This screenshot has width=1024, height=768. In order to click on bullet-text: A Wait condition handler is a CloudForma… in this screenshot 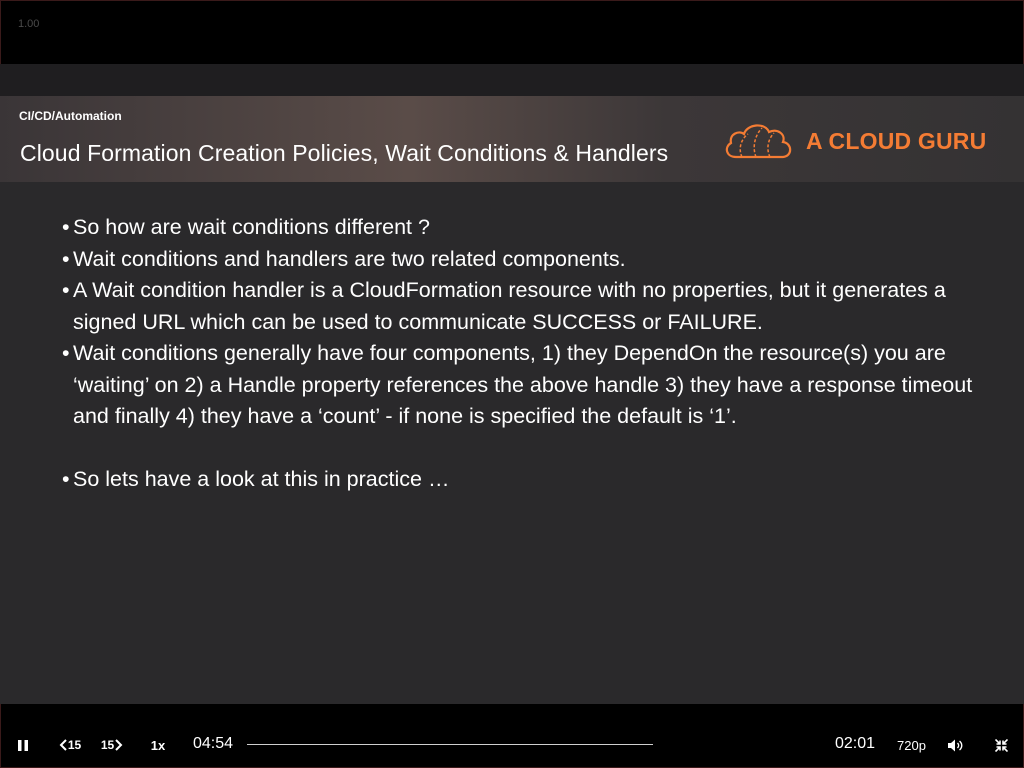, I will do `click(509, 306)`.